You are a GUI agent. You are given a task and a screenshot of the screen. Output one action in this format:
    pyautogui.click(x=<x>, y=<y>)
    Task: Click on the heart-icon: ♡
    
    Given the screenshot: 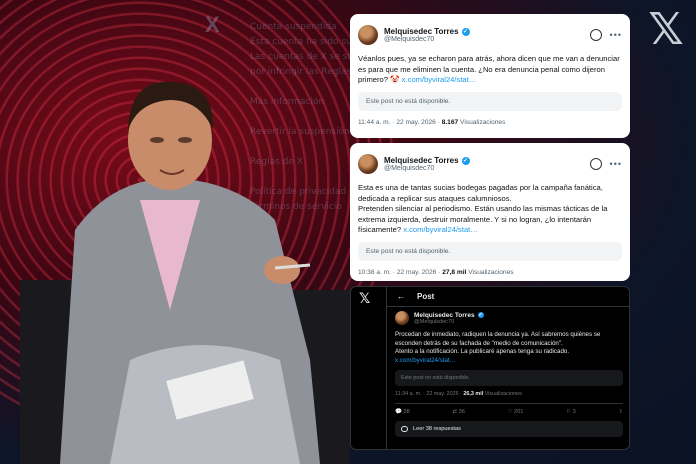 What is the action you would take?
    pyautogui.click(x=510, y=412)
    